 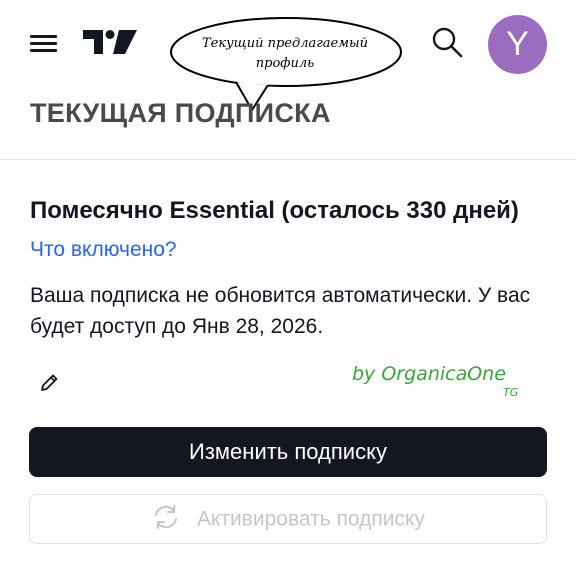 I want to click on plan-name: Помесячно Essential (осталось 330 дней), so click(x=274, y=210).